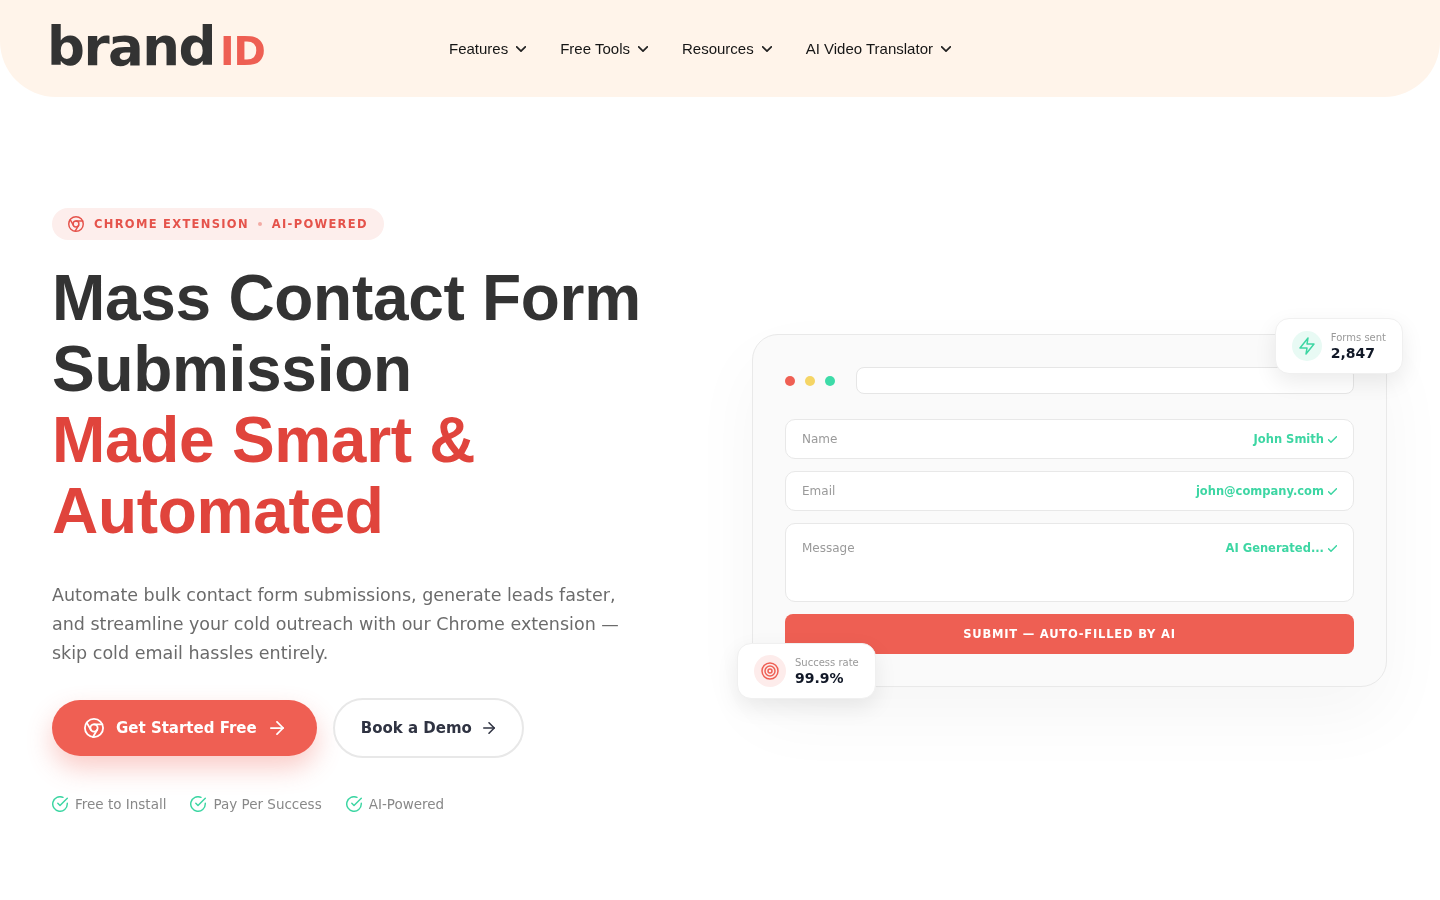  What do you see at coordinates (428, 728) in the screenshot?
I see `book-demo-button: Book a Demo` at bounding box center [428, 728].